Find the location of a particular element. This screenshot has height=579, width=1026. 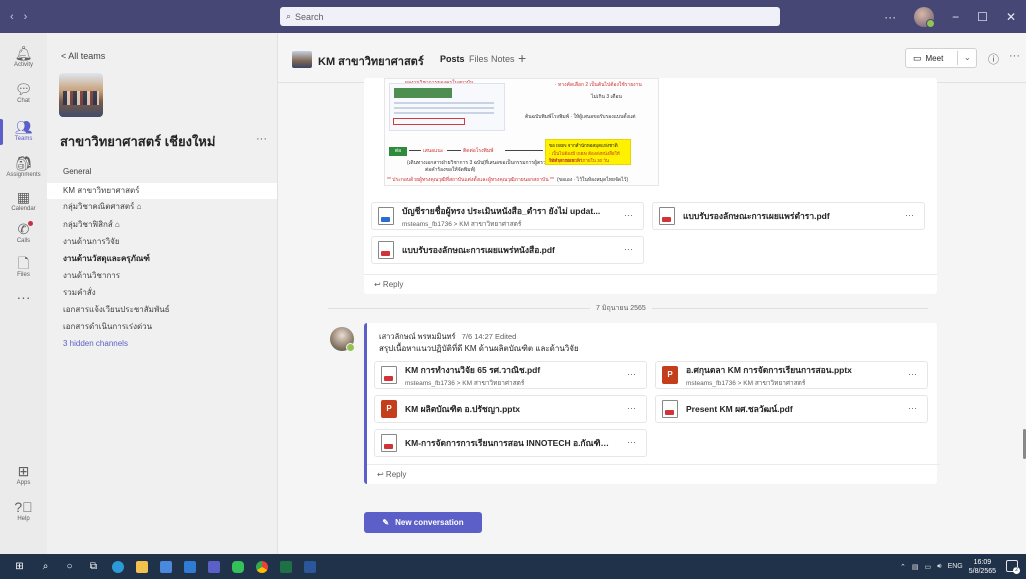

rail-more: ··· is located at coordinates (23, 297).